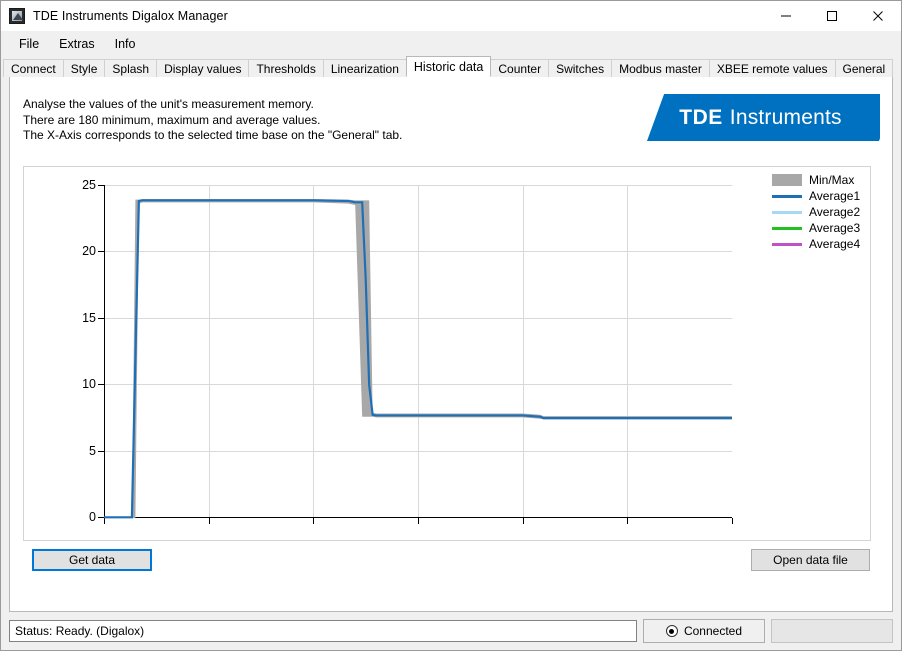 This screenshot has height=651, width=902. Describe the element at coordinates (33, 68) in the screenshot. I see `tab-connect: Connect` at that location.